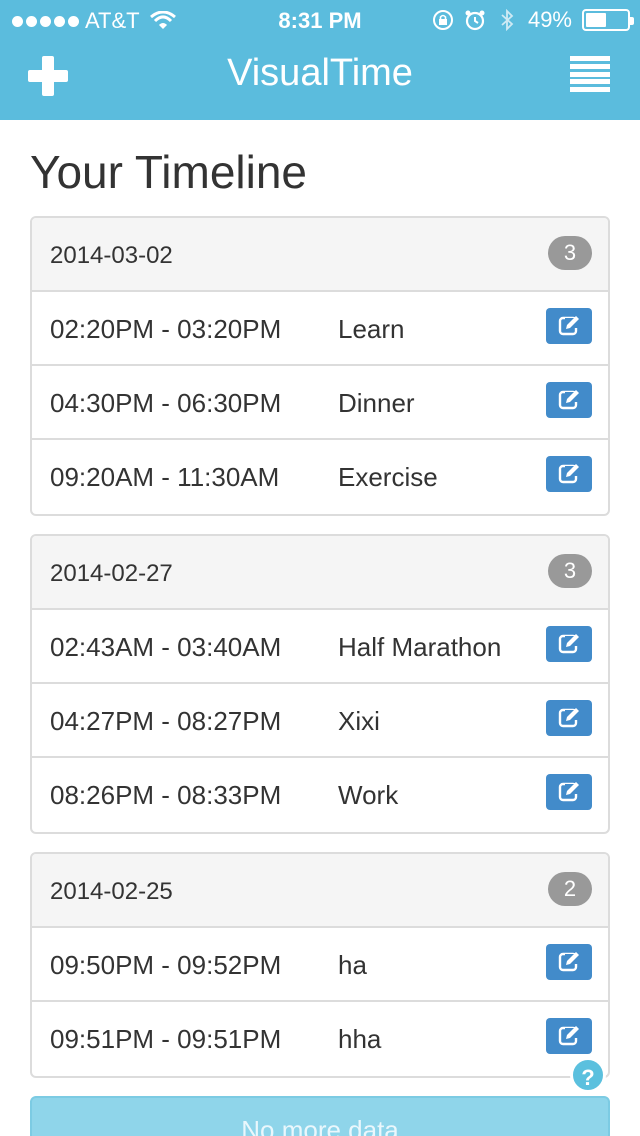  Describe the element at coordinates (320, 403) in the screenshot. I see `timeline-entry: 04:30PM - 06:30PM Dinner` at that location.